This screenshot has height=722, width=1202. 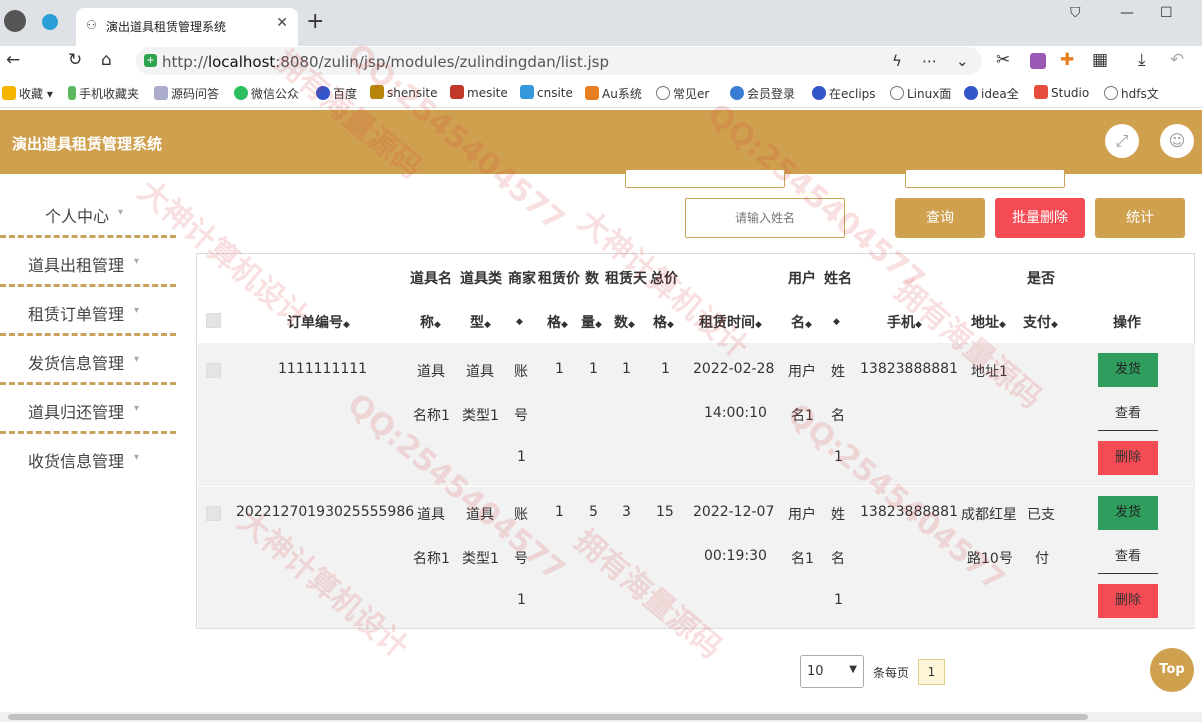 What do you see at coordinates (904, 322) in the screenshot?
I see `header-phone: 手机◆` at bounding box center [904, 322].